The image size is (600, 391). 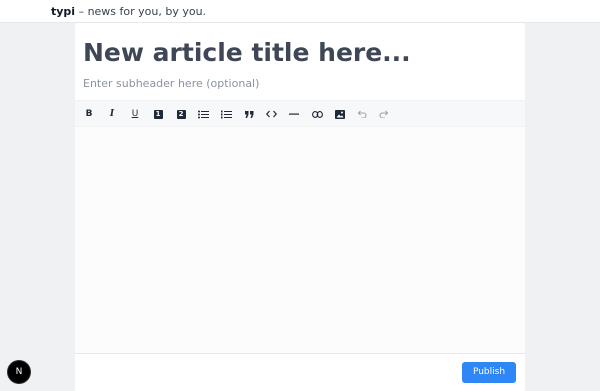 I want to click on article-title-input, so click(x=298, y=53).